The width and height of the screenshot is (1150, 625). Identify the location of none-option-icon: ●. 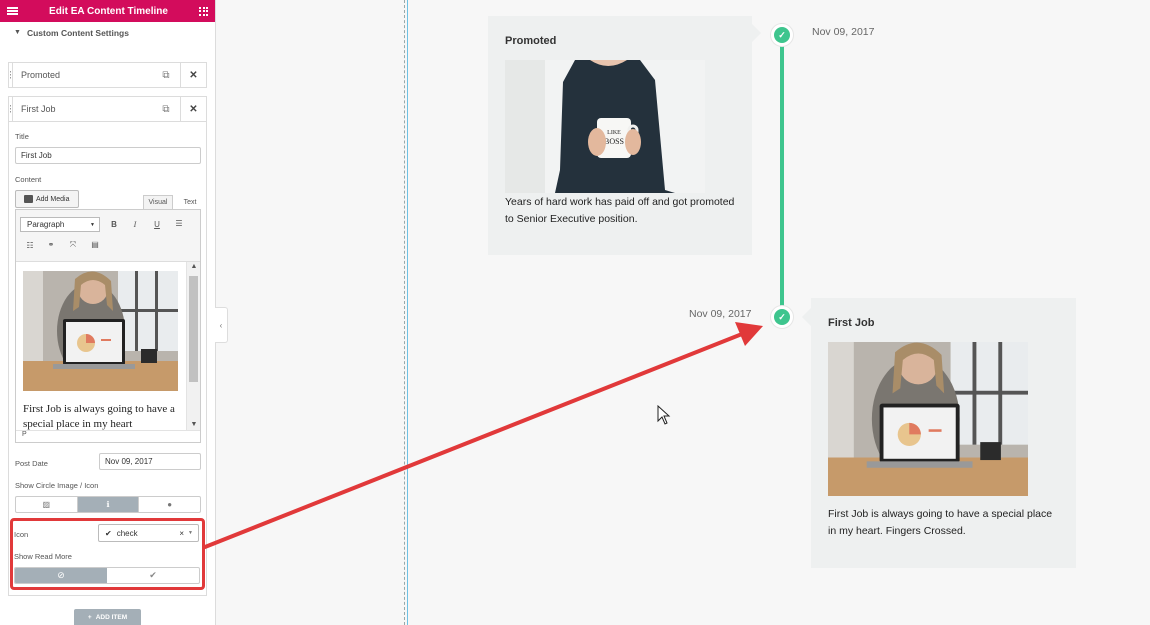
(169, 504).